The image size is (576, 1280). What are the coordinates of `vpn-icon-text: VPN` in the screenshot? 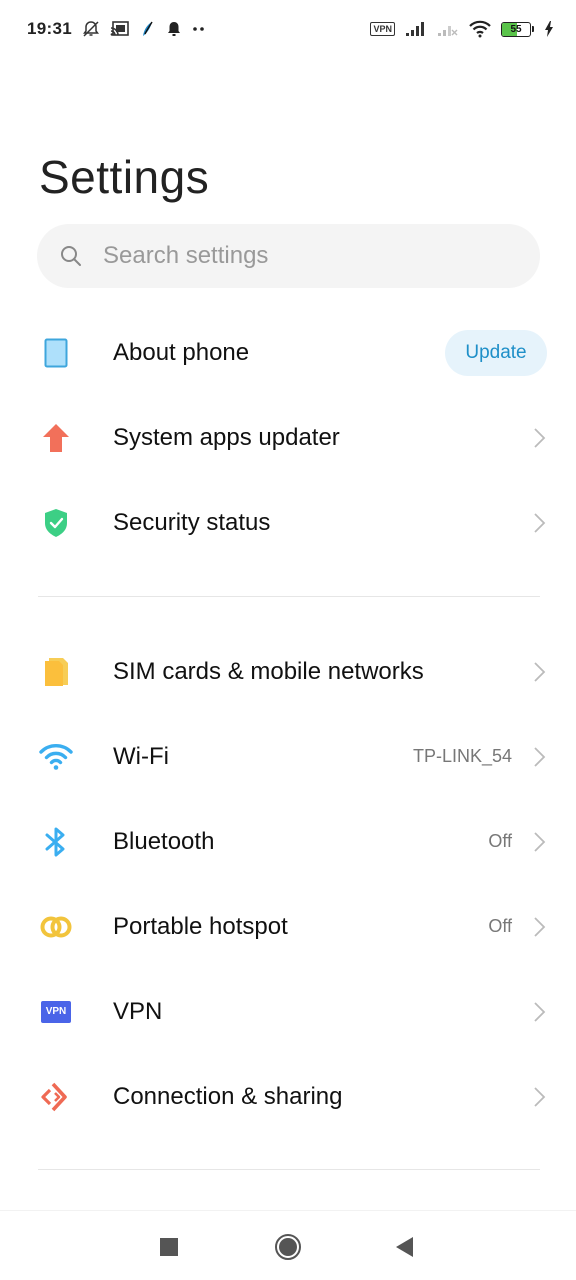 It's located at (56, 1011).